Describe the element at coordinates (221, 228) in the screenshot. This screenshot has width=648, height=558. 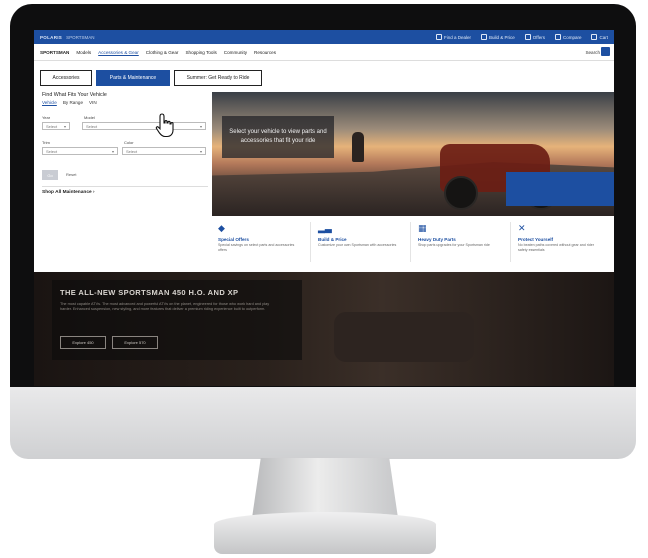
I see `tag-icon: ◆` at that location.